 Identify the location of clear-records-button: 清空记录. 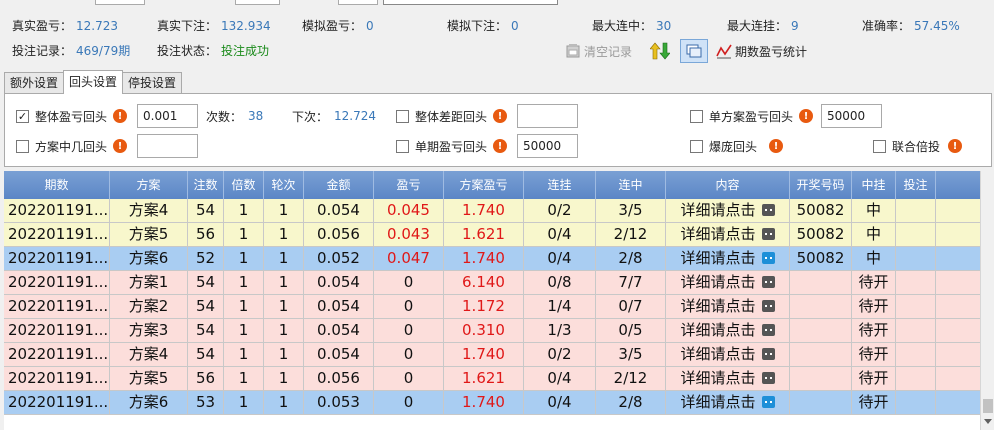
(598, 51).